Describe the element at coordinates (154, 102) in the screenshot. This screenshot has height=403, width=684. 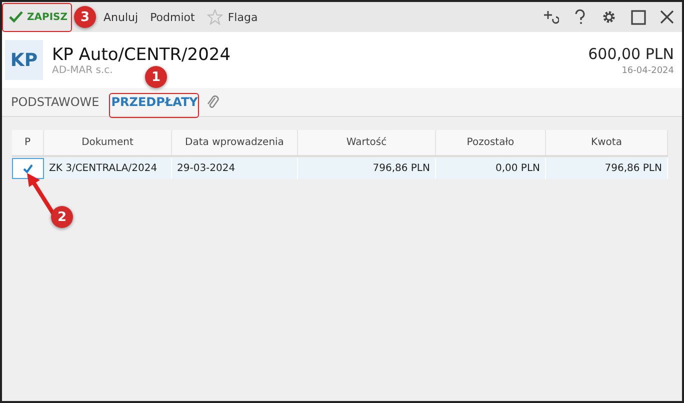
I see `tab: PRZEDPŁATY` at that location.